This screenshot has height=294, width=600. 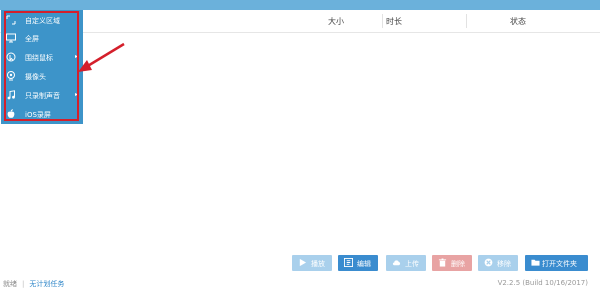 I want to click on cloud-upload-icon, so click(x=396, y=263).